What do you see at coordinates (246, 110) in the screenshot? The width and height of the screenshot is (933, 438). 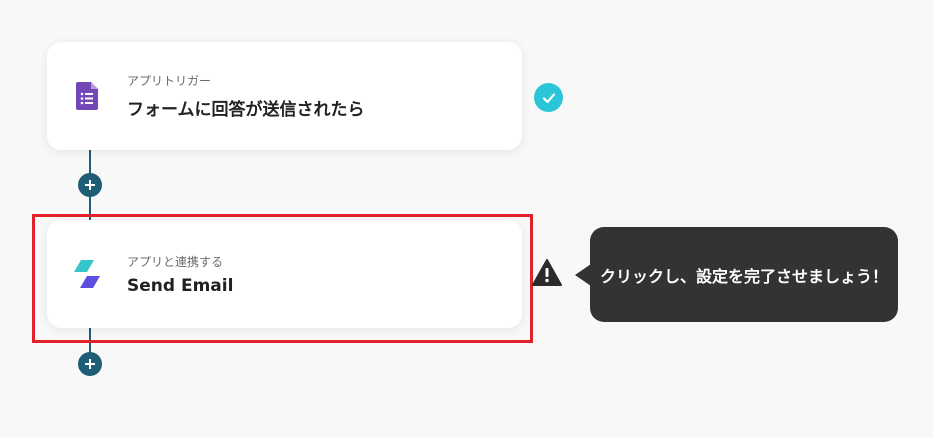 I see `trigger-title: フォームに回答が送信されたら` at bounding box center [246, 110].